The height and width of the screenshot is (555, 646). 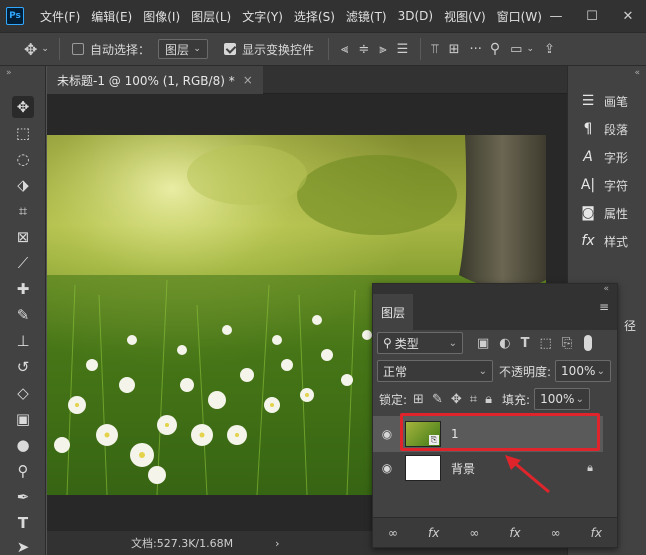 I want to click on lock-position-icon: ✥, so click(x=456, y=399).